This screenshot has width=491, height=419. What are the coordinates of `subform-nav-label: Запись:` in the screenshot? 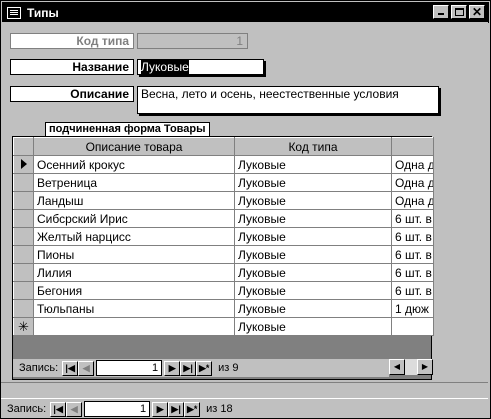 It's located at (39, 368).